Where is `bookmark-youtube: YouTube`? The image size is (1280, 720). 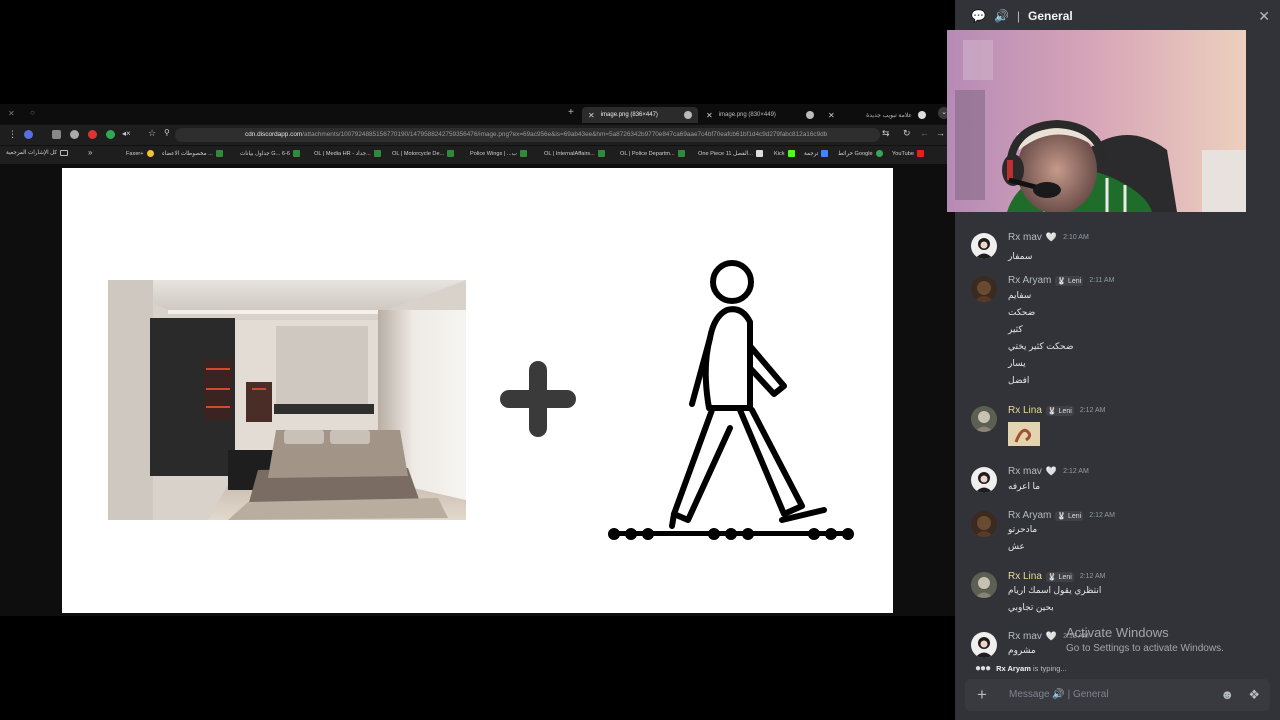
bookmark-youtube: YouTube is located at coordinates (908, 153).